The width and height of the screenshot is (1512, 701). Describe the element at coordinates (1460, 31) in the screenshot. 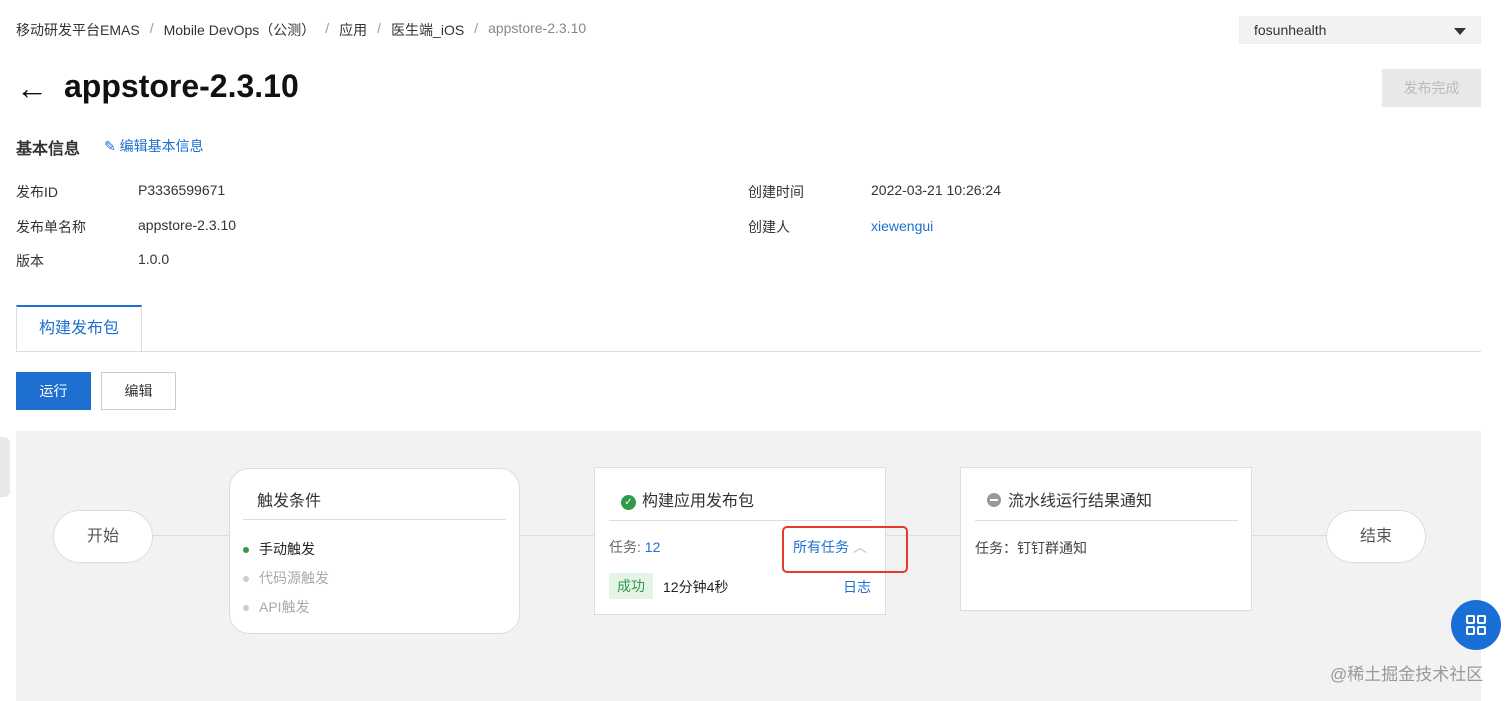

I see `caret-down-icon` at that location.